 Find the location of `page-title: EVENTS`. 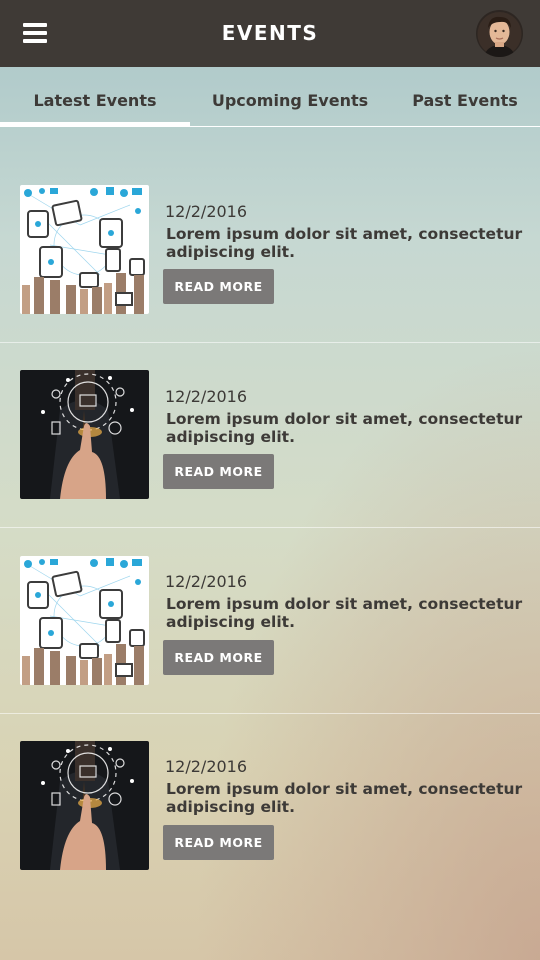

page-title: EVENTS is located at coordinates (270, 33).